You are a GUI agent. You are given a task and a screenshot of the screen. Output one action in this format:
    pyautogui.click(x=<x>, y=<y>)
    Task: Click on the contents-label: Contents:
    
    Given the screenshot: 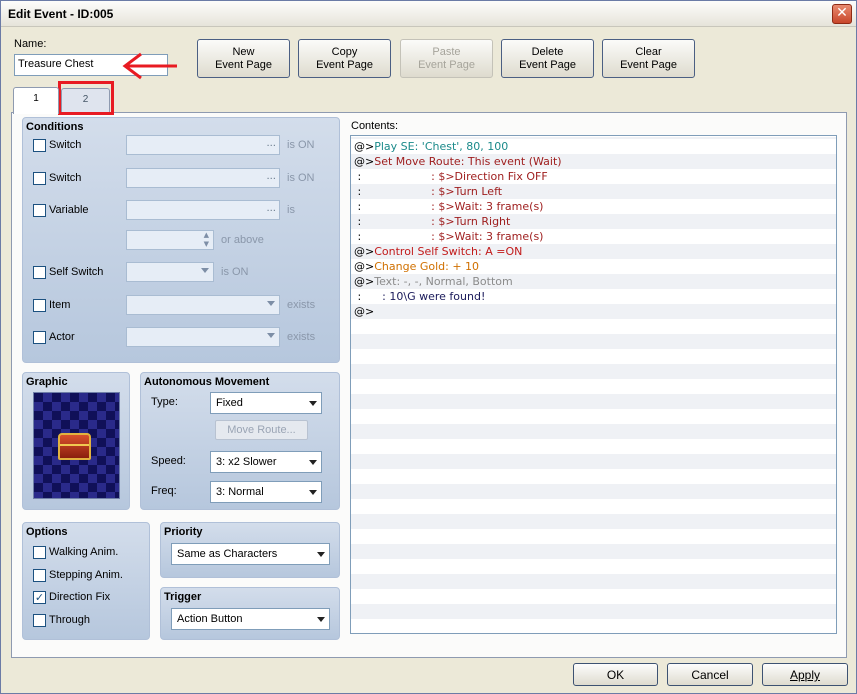 What is the action you would take?
    pyautogui.click(x=375, y=126)
    